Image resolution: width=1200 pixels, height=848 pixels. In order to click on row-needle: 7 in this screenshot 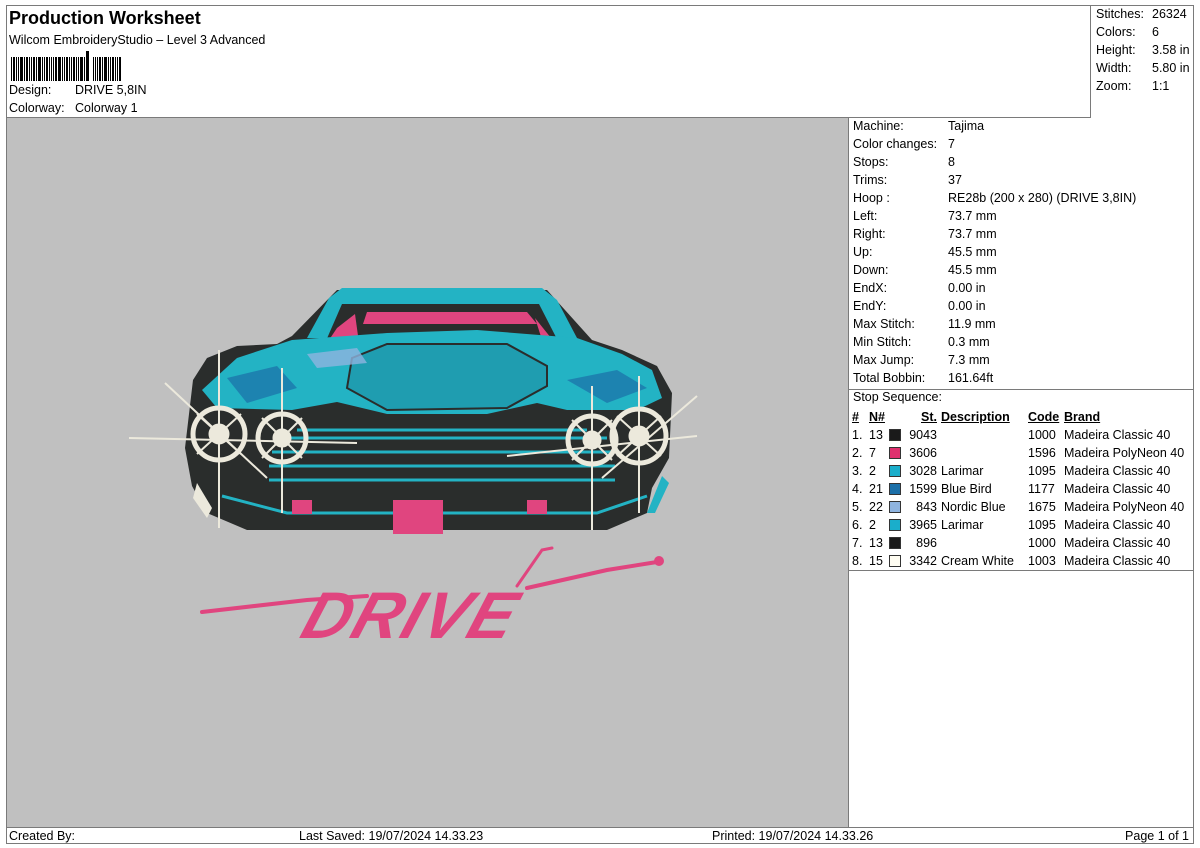, I will do `click(872, 453)`.